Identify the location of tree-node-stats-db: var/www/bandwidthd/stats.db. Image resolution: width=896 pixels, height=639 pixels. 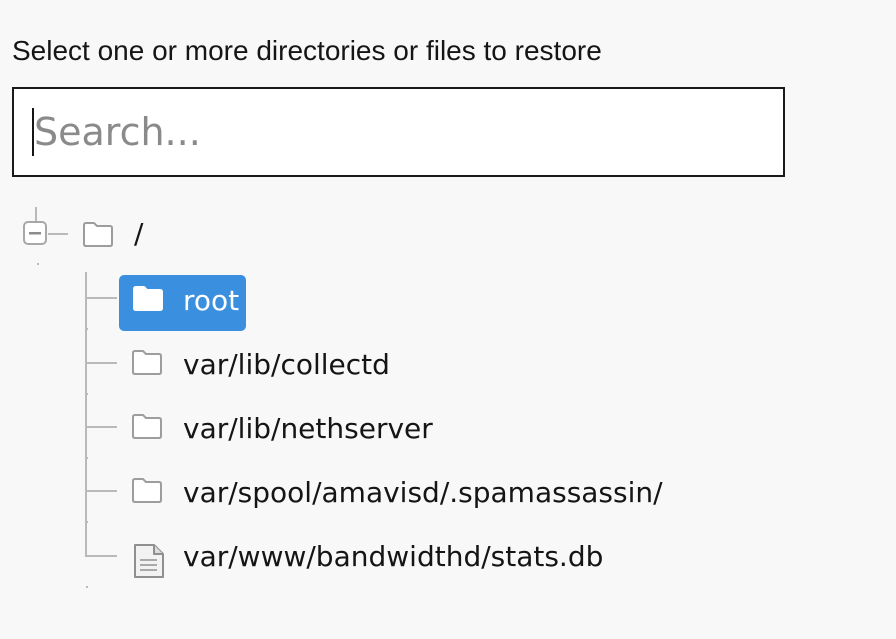
(364, 559).